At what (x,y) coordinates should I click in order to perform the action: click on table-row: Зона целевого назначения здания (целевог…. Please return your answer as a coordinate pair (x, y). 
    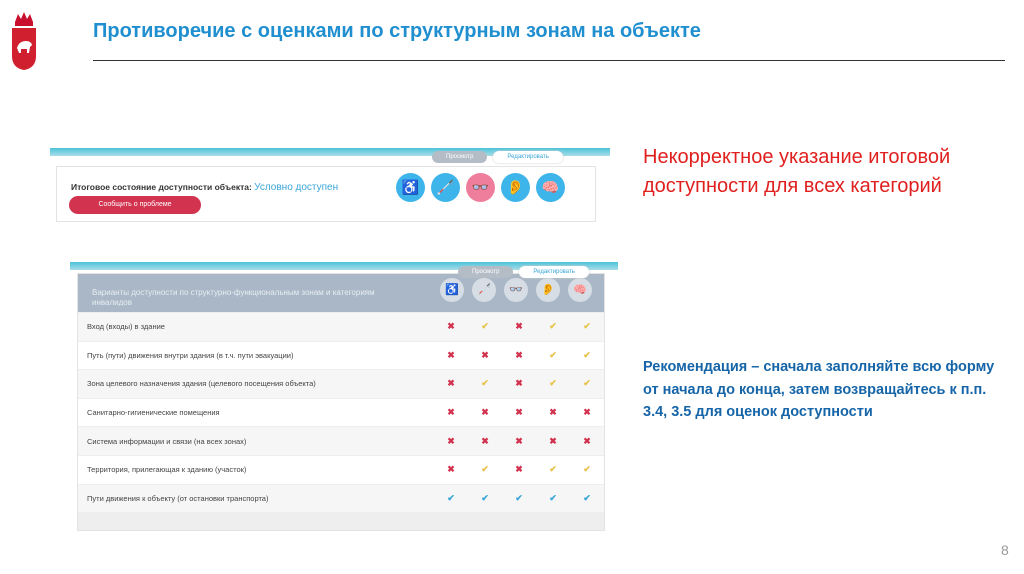
    Looking at the image, I should click on (341, 383).